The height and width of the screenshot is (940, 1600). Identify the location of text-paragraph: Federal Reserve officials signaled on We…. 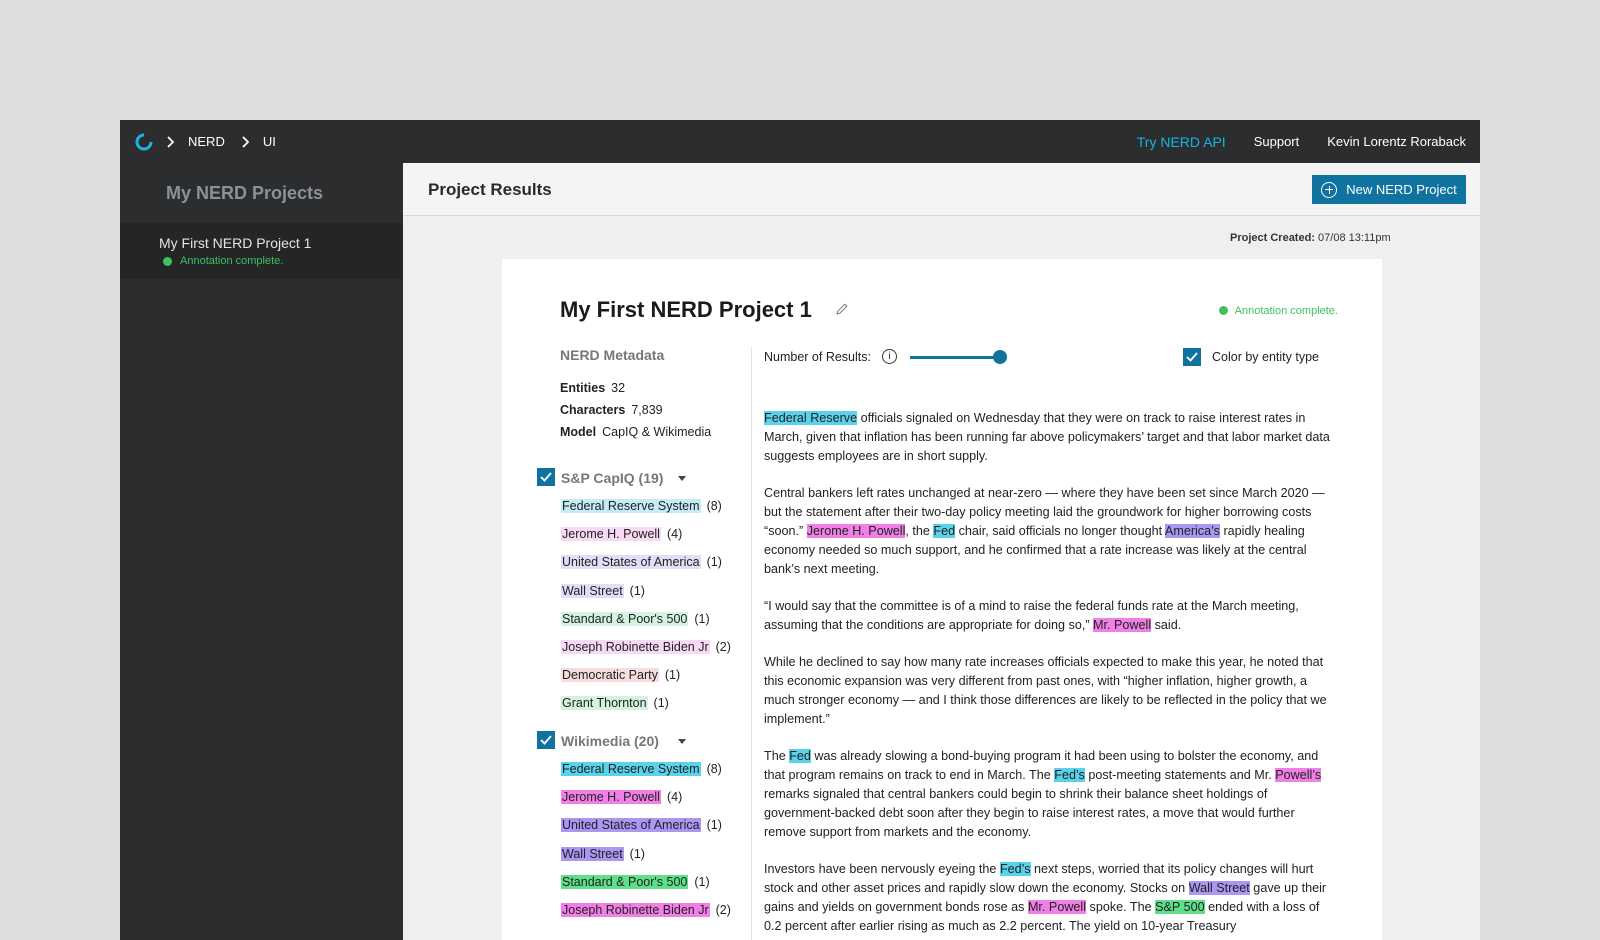
(1047, 437).